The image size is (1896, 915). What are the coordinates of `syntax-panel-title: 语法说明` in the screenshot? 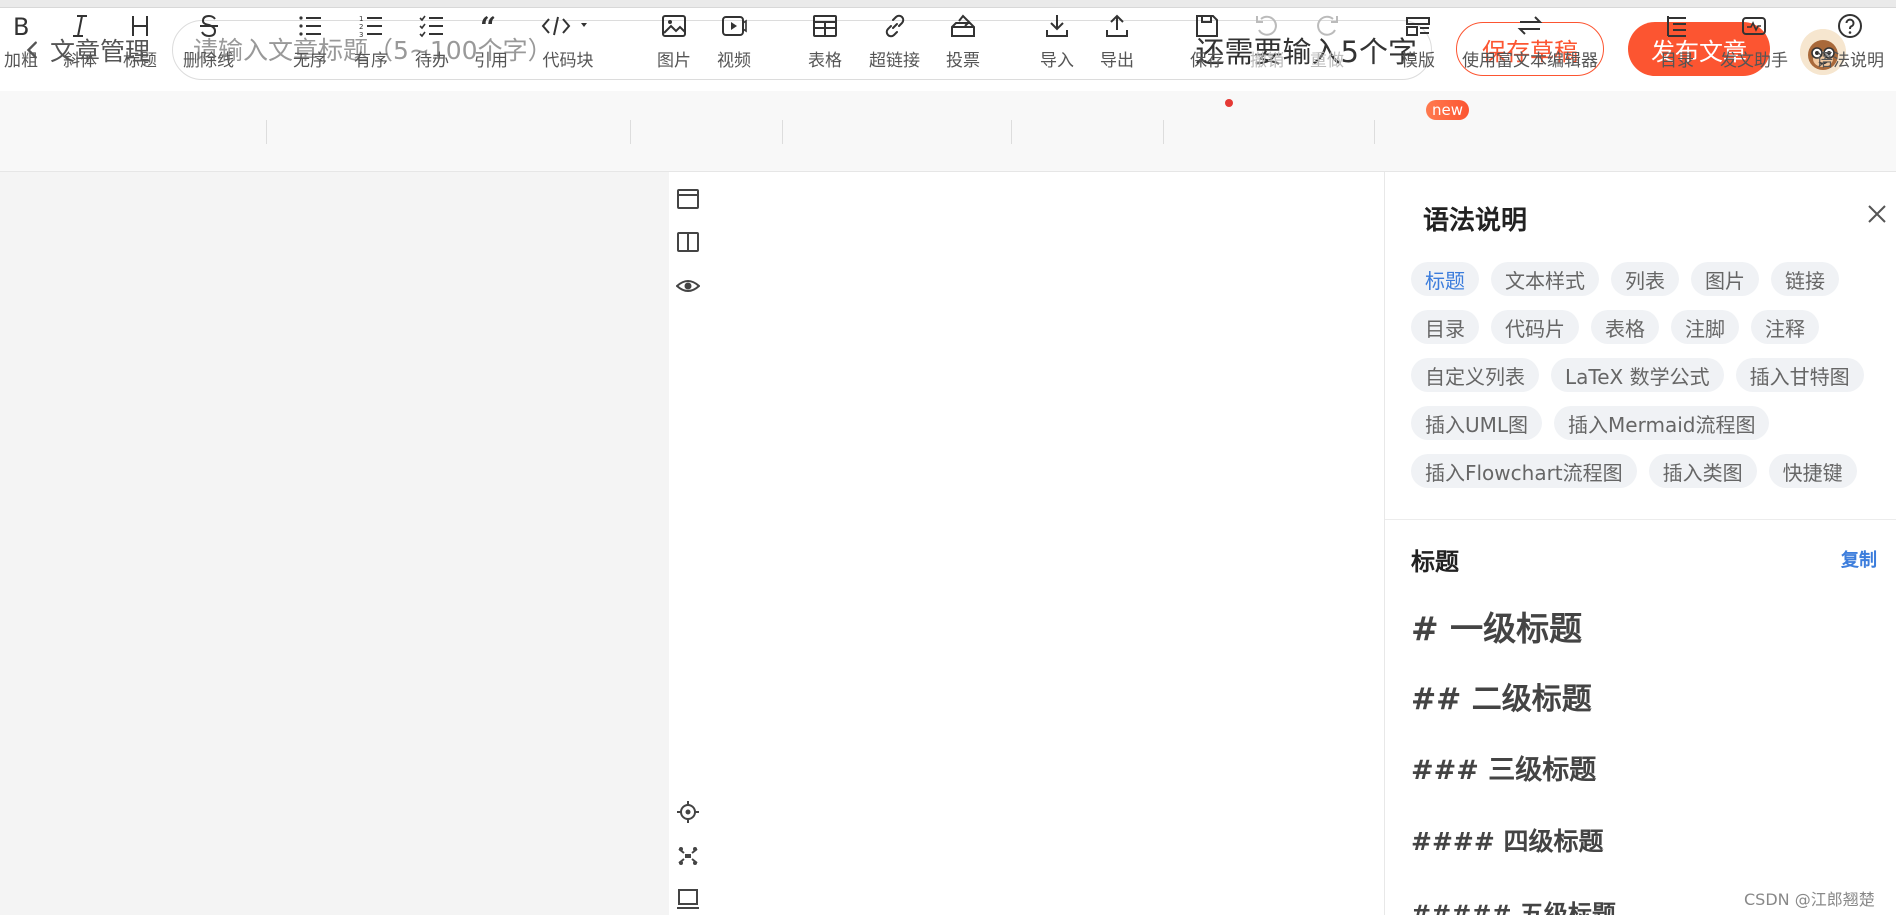 It's located at (1475, 221).